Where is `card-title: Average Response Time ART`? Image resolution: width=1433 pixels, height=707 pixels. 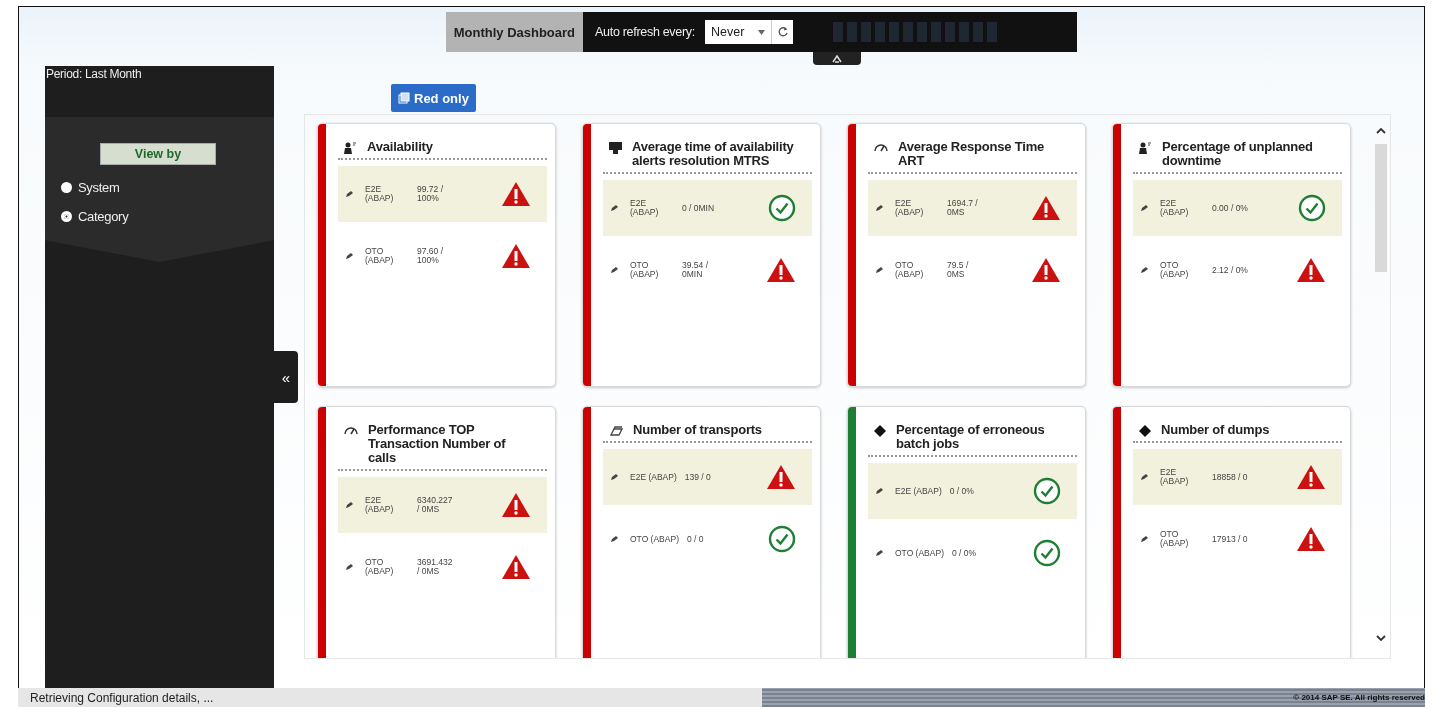
card-title: Average Response Time ART is located at coordinates (972, 154).